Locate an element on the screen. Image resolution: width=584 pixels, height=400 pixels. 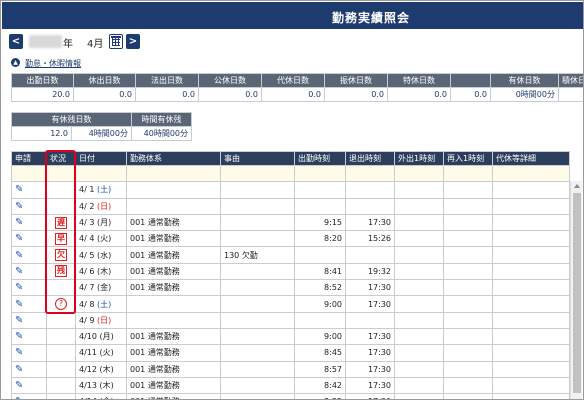
comp-detail-cell is located at coordinates (531, 239).